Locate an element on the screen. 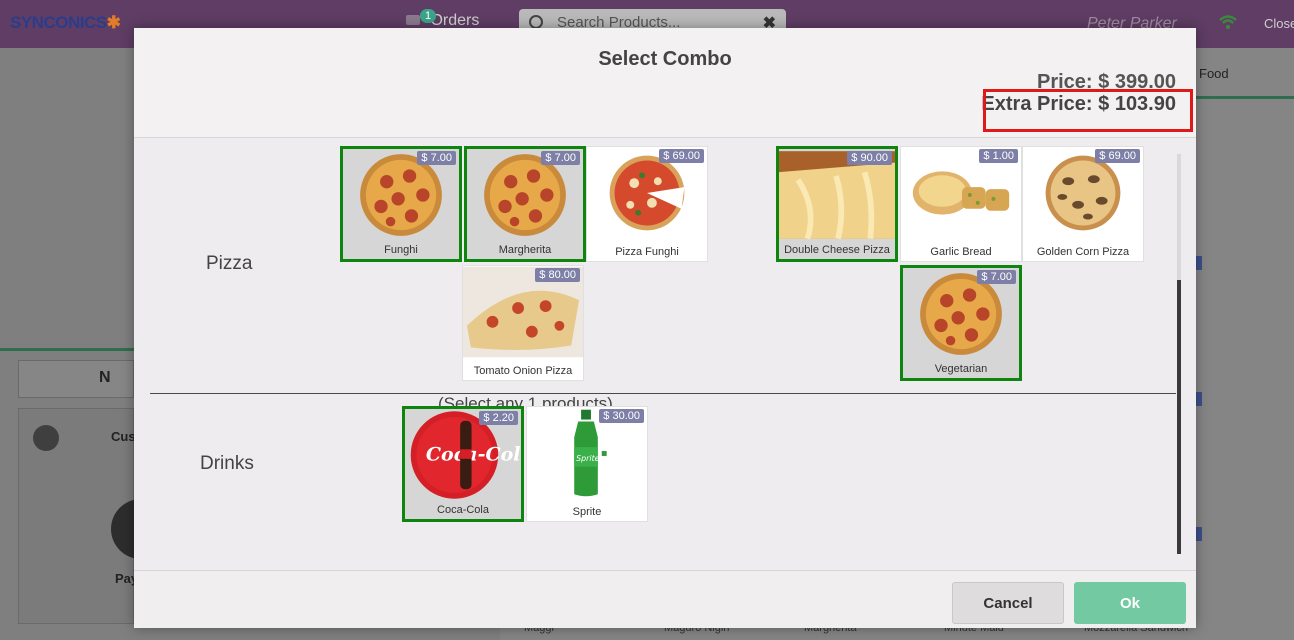  price-badge: $ 90.00 is located at coordinates (869, 158).